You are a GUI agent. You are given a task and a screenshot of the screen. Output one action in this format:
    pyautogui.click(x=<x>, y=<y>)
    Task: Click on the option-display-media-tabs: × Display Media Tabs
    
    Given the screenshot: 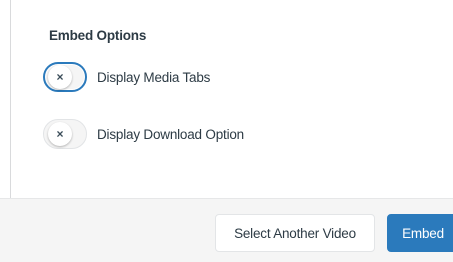 What is the action you would take?
    pyautogui.click(x=126, y=77)
    